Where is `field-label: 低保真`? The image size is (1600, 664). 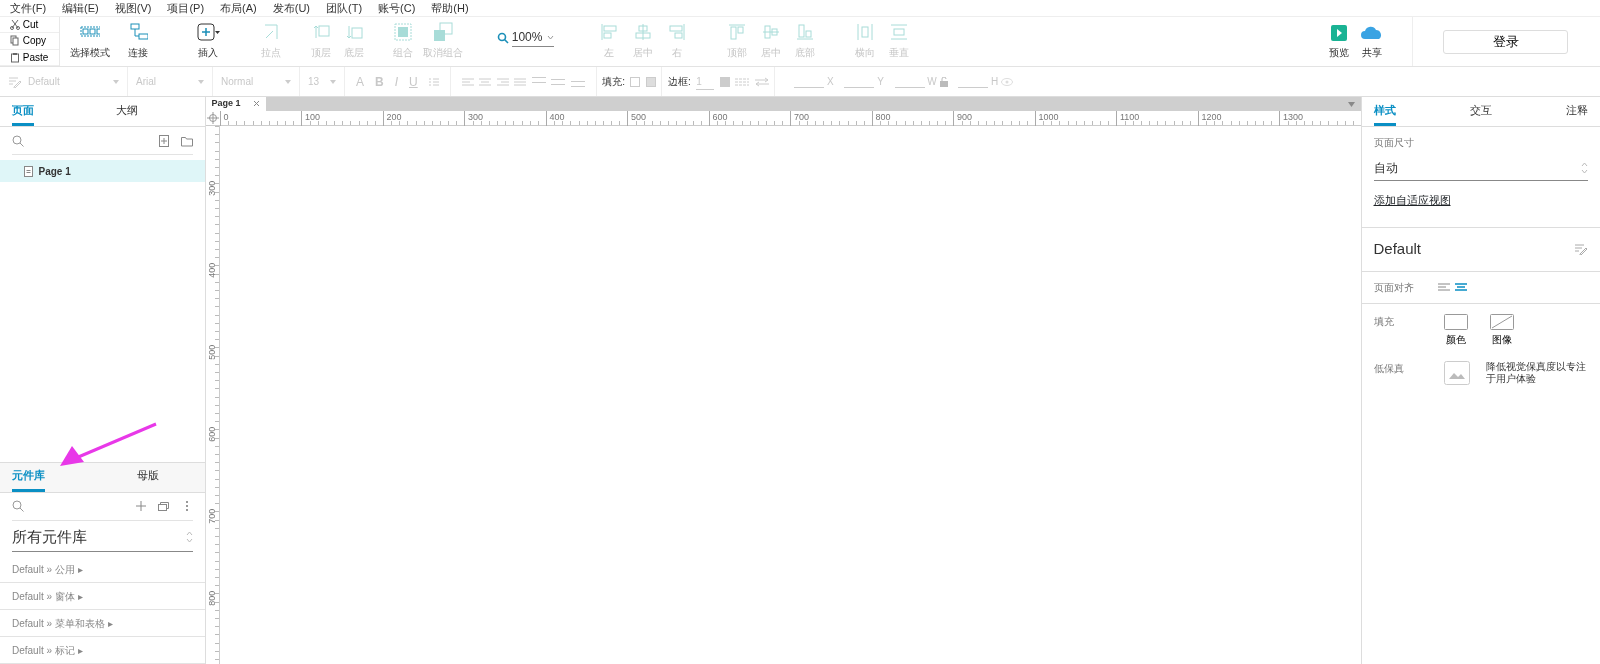 field-label: 低保真 is located at coordinates (1389, 369).